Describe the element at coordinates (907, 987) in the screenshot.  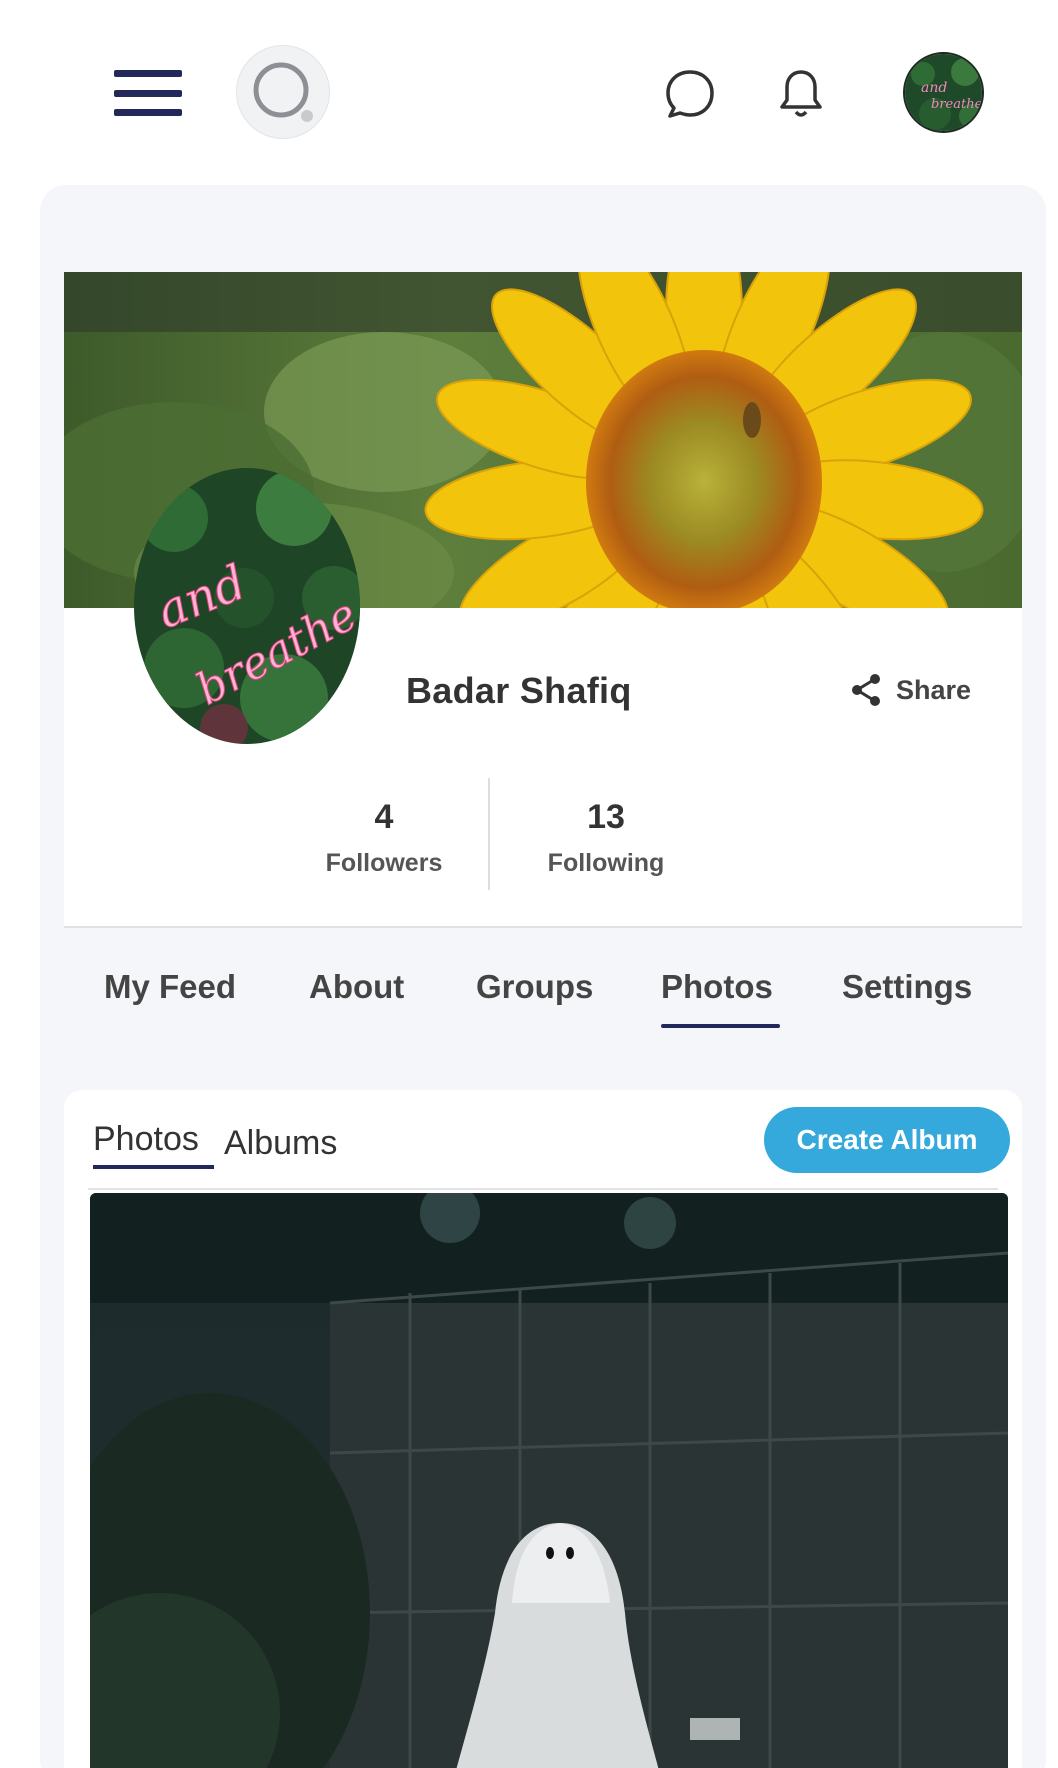
I see `tab-settings: Settings` at that location.